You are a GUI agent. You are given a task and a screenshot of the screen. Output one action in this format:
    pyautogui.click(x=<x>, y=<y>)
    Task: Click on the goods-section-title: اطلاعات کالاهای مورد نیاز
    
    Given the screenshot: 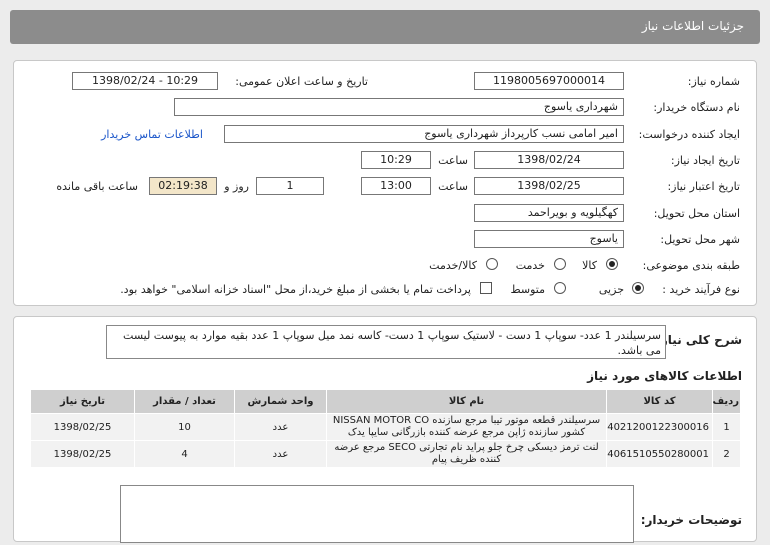 What is the action you would take?
    pyautogui.click(x=664, y=376)
    